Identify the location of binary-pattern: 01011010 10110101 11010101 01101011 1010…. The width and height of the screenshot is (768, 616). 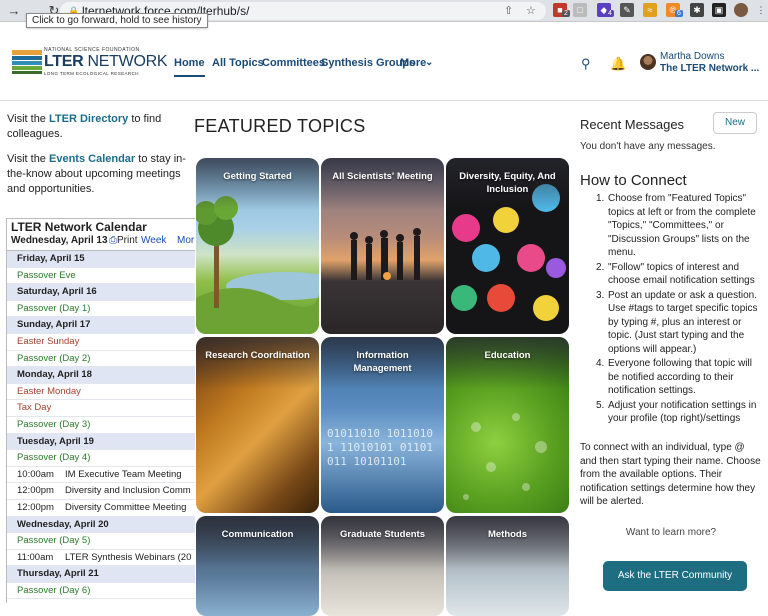
(380, 447).